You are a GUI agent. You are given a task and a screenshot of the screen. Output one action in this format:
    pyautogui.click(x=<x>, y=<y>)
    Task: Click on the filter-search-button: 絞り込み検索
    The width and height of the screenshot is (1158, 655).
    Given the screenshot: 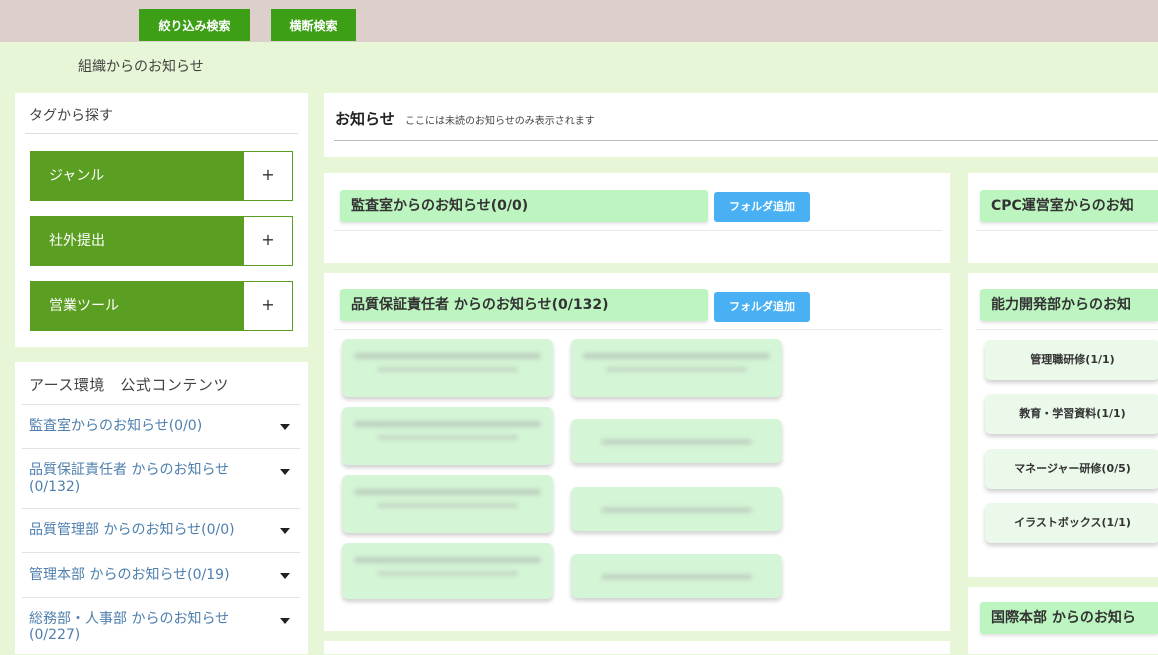 What is the action you would take?
    pyautogui.click(x=194, y=25)
    